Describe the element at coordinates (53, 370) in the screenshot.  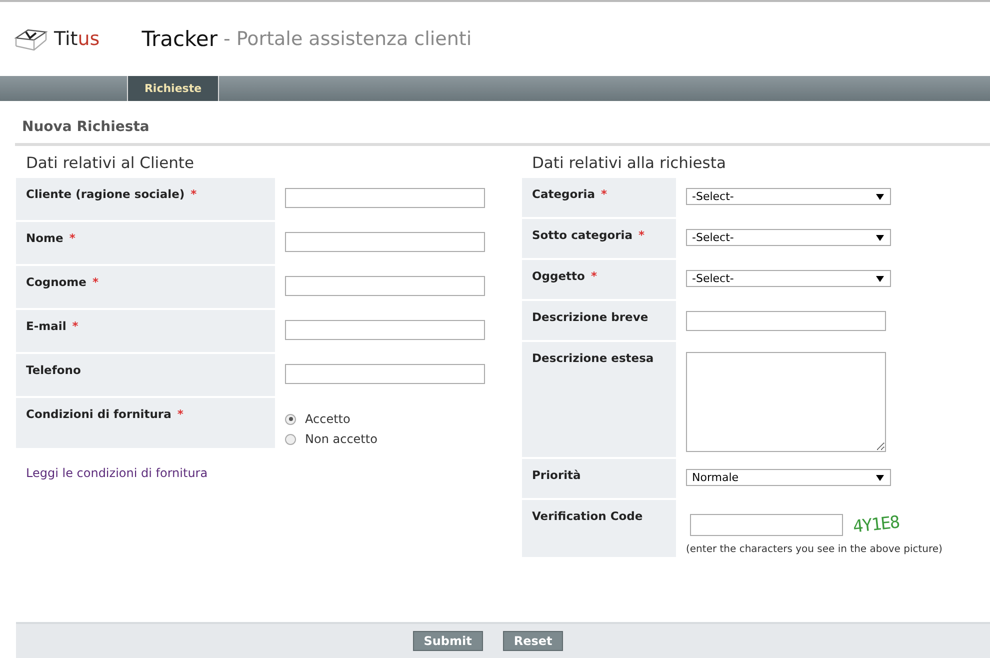
I see `field-label: Telefono` at that location.